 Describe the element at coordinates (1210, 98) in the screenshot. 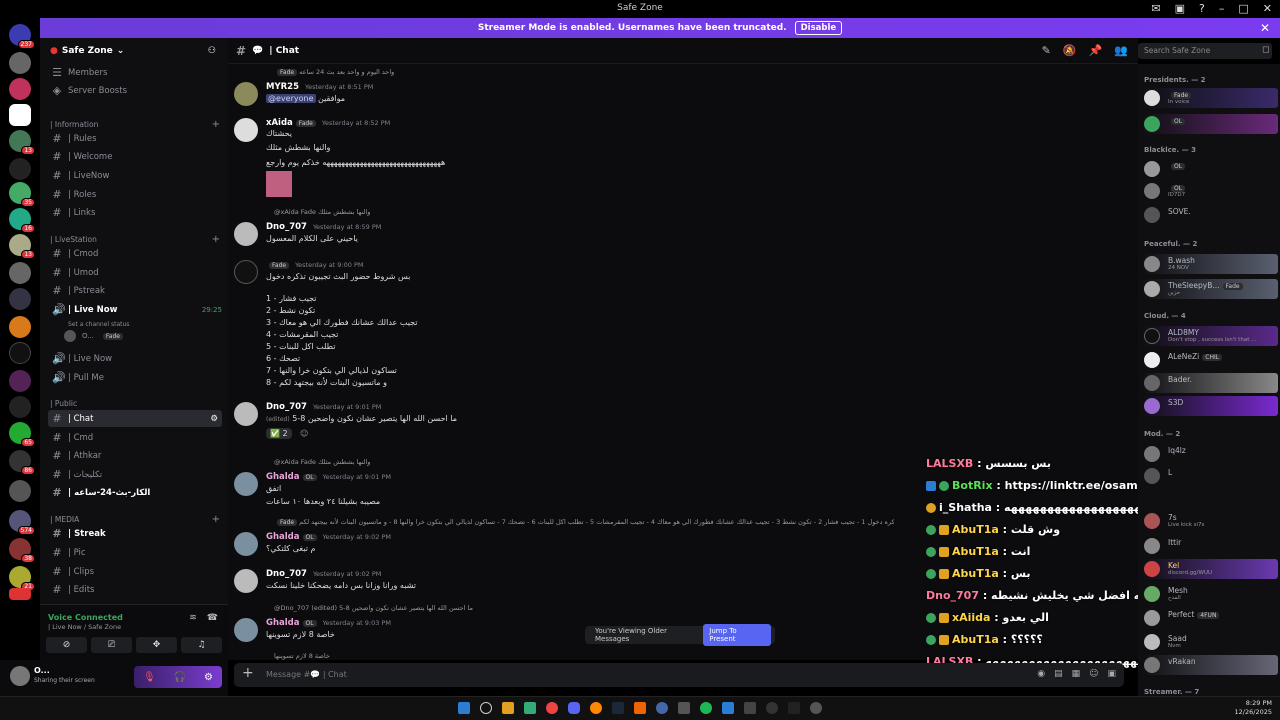

I see `member-item: Fade In voice` at that location.